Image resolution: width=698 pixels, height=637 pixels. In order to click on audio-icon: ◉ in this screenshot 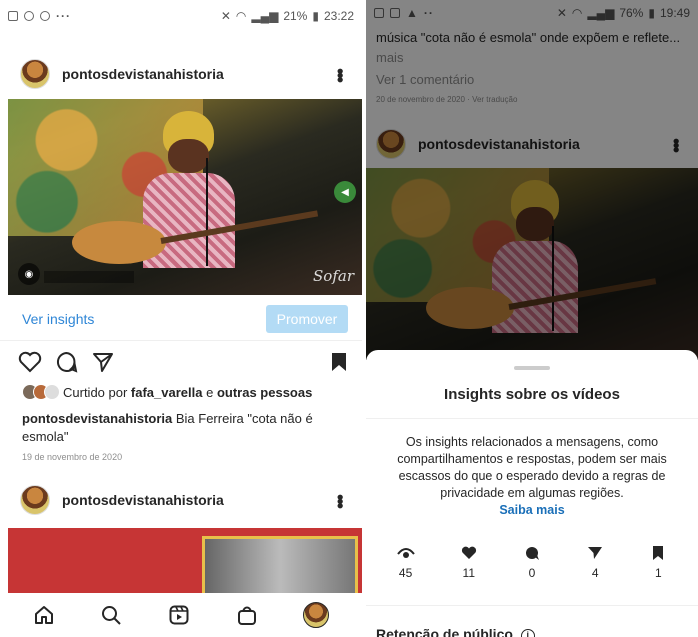, I will do `click(29, 274)`.